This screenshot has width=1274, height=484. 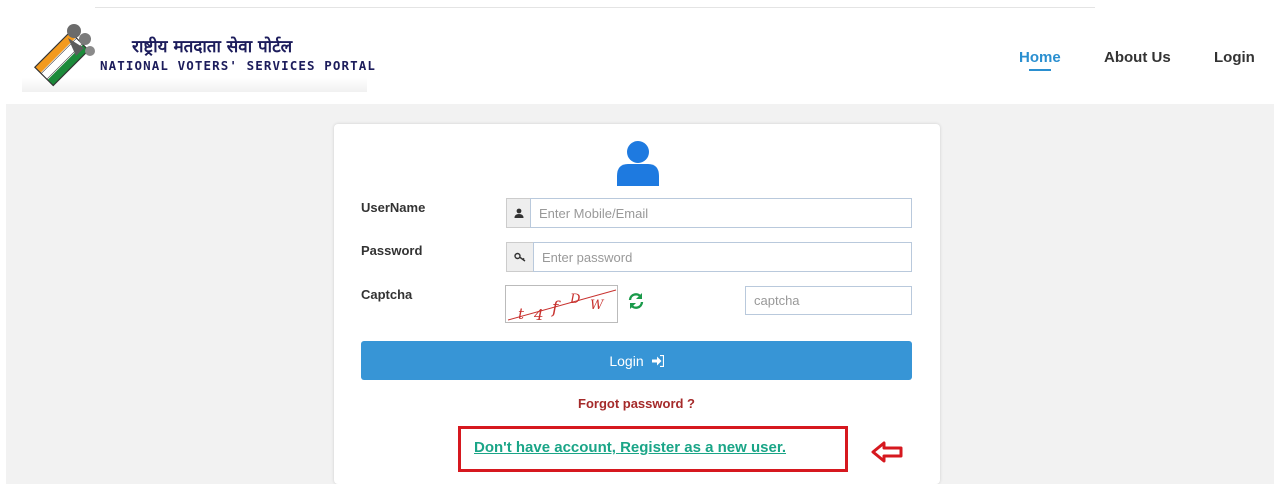 I want to click on username-input: Enter Mobile/Email, so click(x=721, y=213).